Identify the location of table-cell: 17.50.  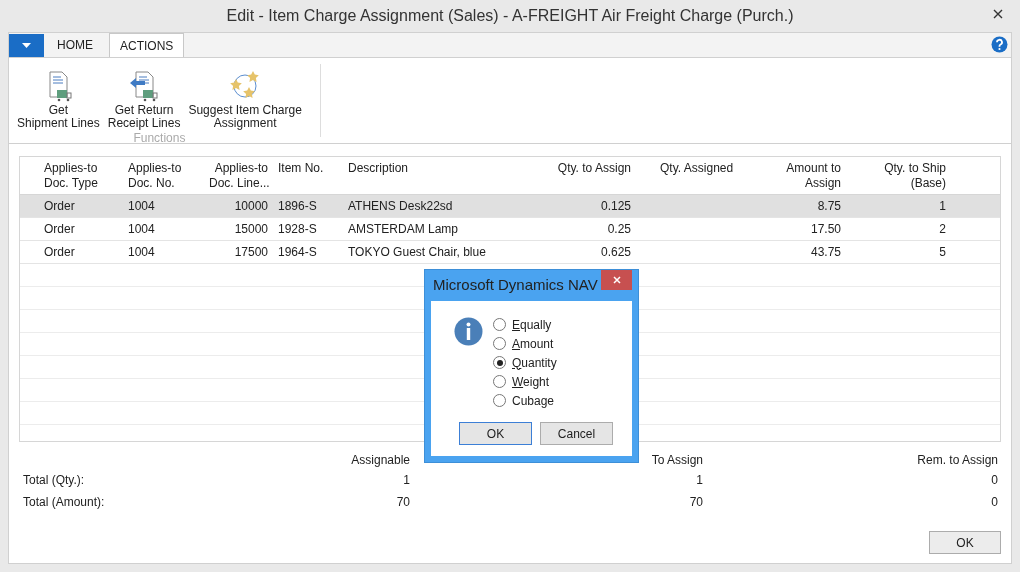
(825, 229).